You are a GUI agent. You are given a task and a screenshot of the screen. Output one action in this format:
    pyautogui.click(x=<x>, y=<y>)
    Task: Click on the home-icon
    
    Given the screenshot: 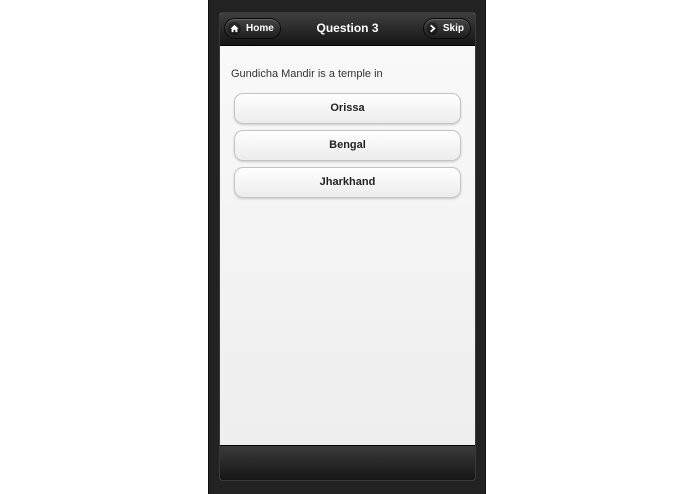 What is the action you would take?
    pyautogui.click(x=234, y=28)
    